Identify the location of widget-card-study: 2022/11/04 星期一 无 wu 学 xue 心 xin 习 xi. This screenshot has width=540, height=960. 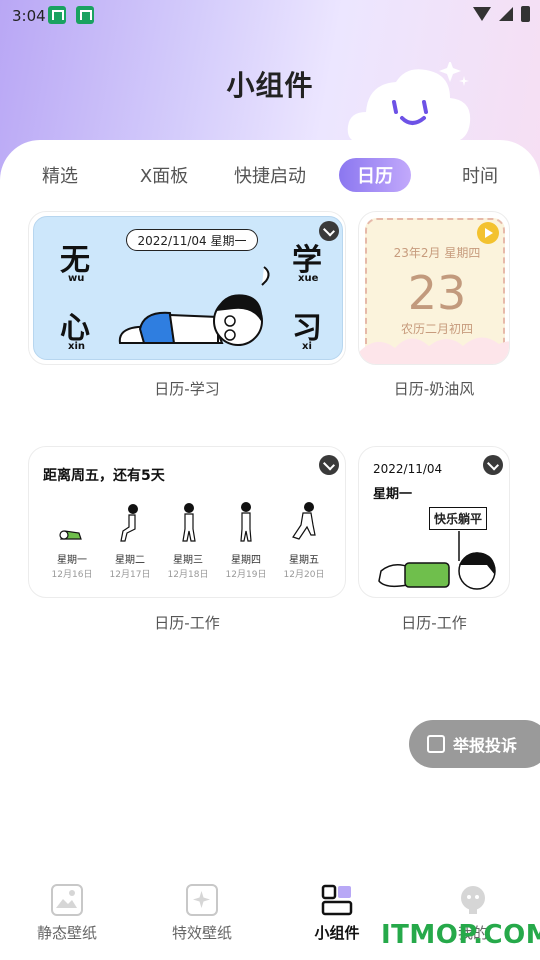
(187, 288).